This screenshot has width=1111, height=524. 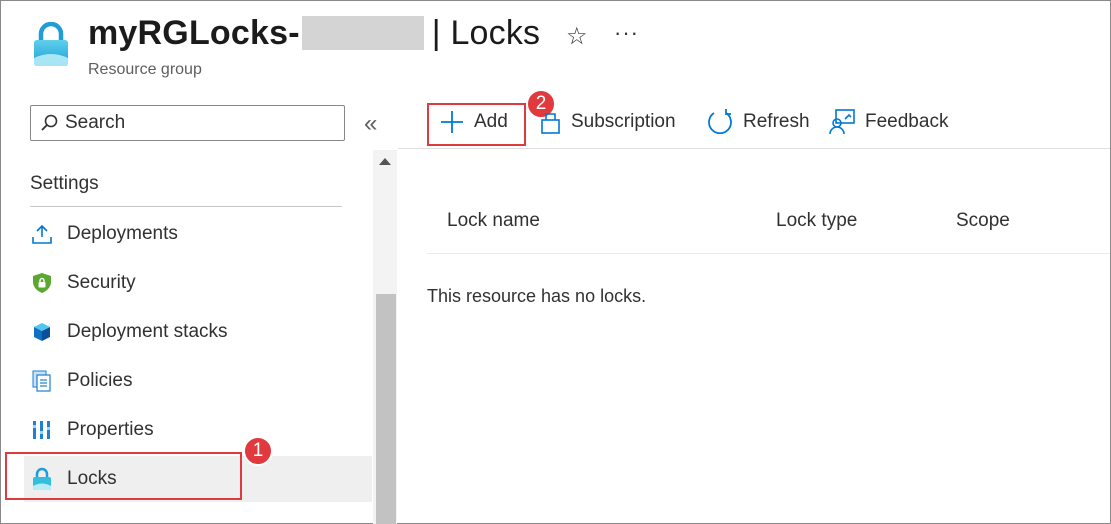 What do you see at coordinates (186, 206) in the screenshot?
I see `section-divider` at bounding box center [186, 206].